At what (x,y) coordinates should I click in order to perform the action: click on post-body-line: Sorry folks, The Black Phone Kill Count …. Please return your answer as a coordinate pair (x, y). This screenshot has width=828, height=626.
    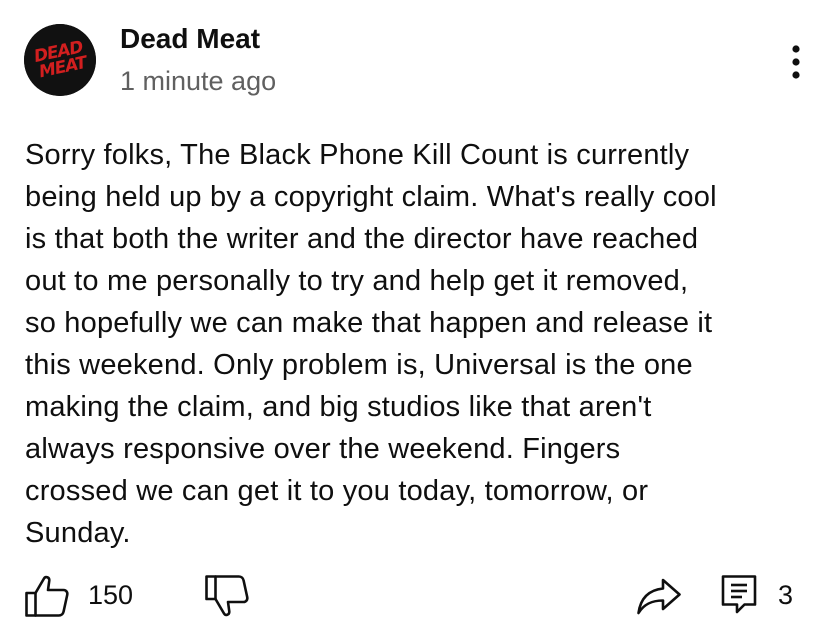
    Looking at the image, I should click on (357, 155).